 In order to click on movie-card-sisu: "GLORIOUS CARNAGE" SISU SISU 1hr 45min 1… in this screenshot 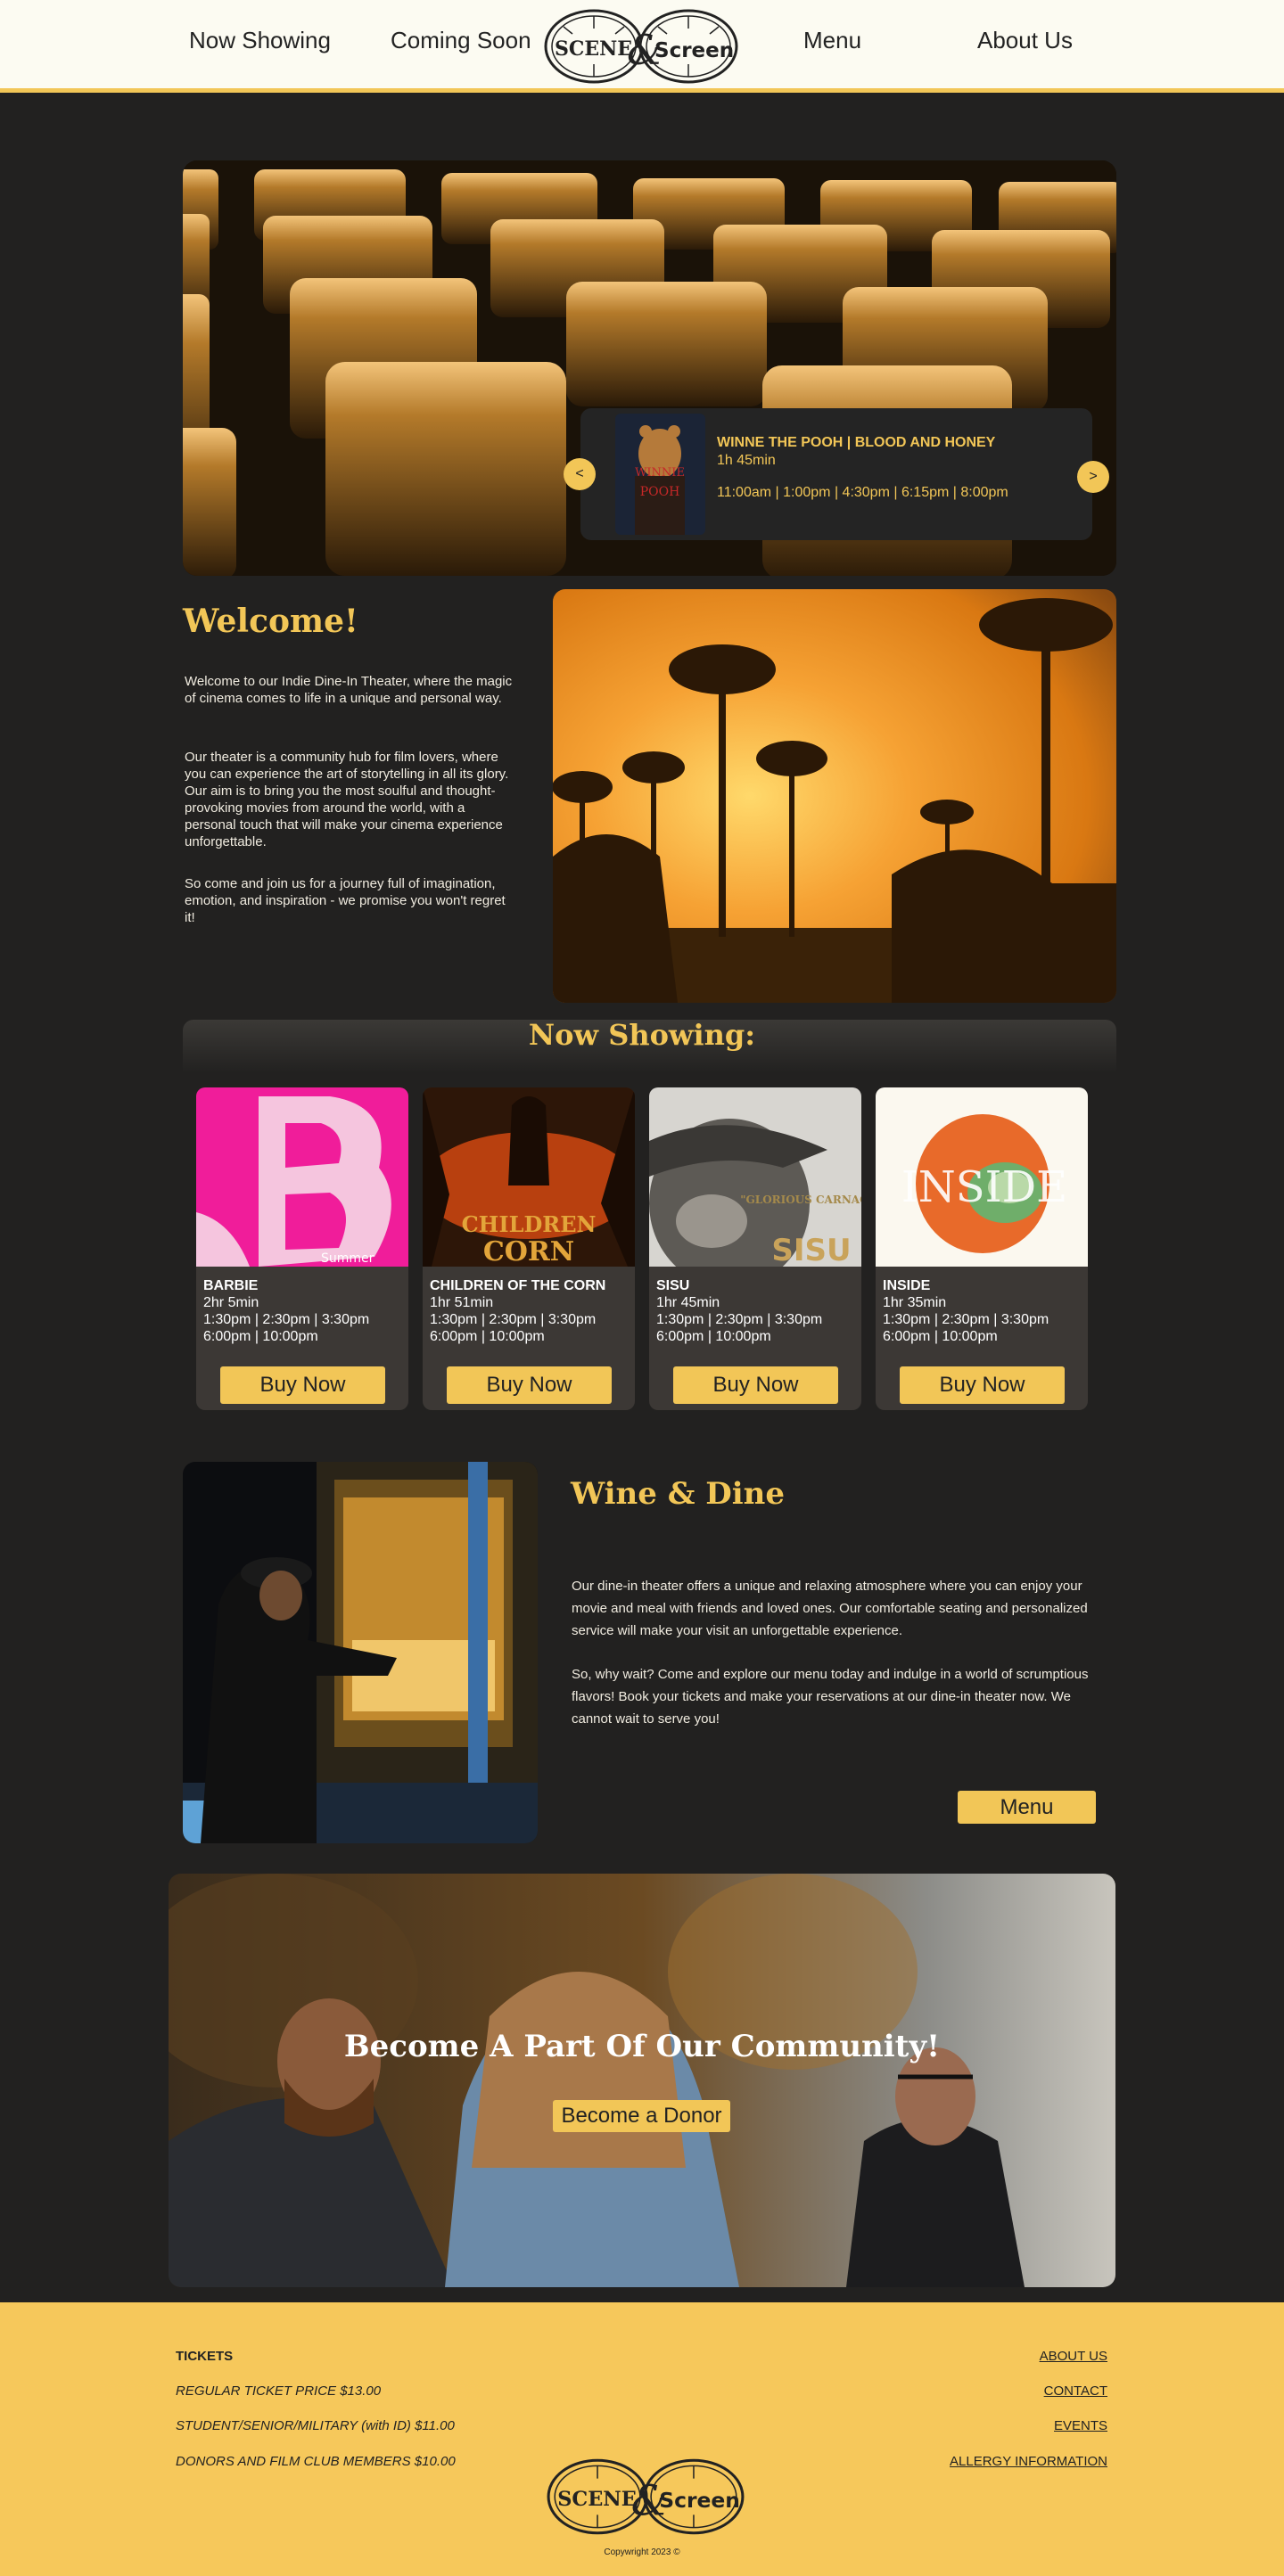, I will do `click(755, 1248)`.